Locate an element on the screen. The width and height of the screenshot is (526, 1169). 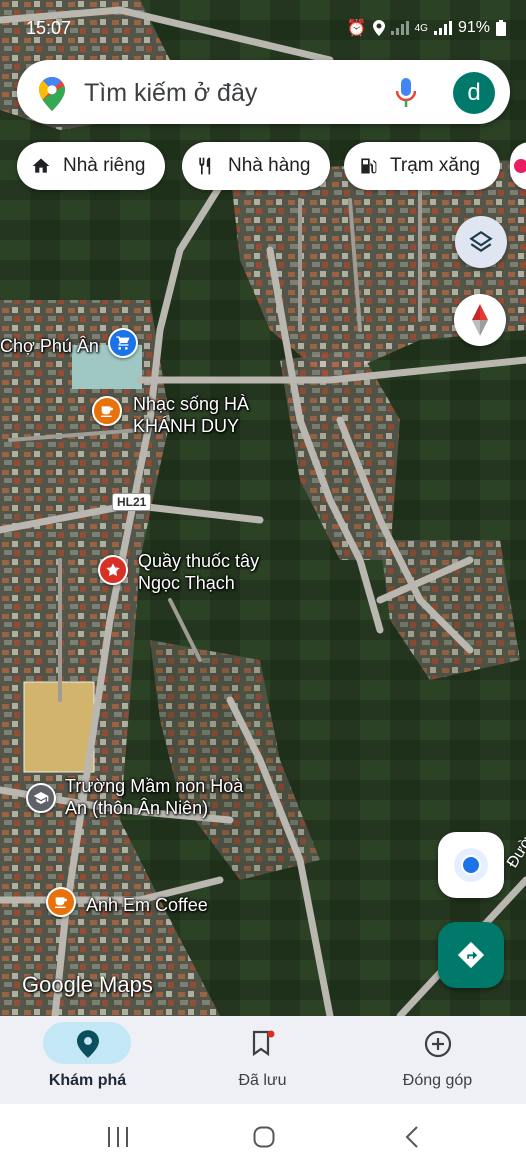
avatar: d is located at coordinates (474, 93).